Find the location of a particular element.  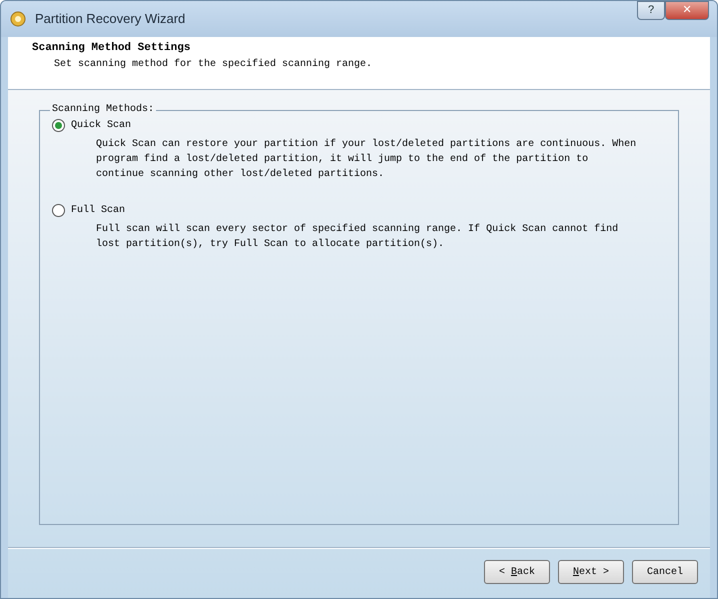

next-button: Next > is located at coordinates (591, 572).